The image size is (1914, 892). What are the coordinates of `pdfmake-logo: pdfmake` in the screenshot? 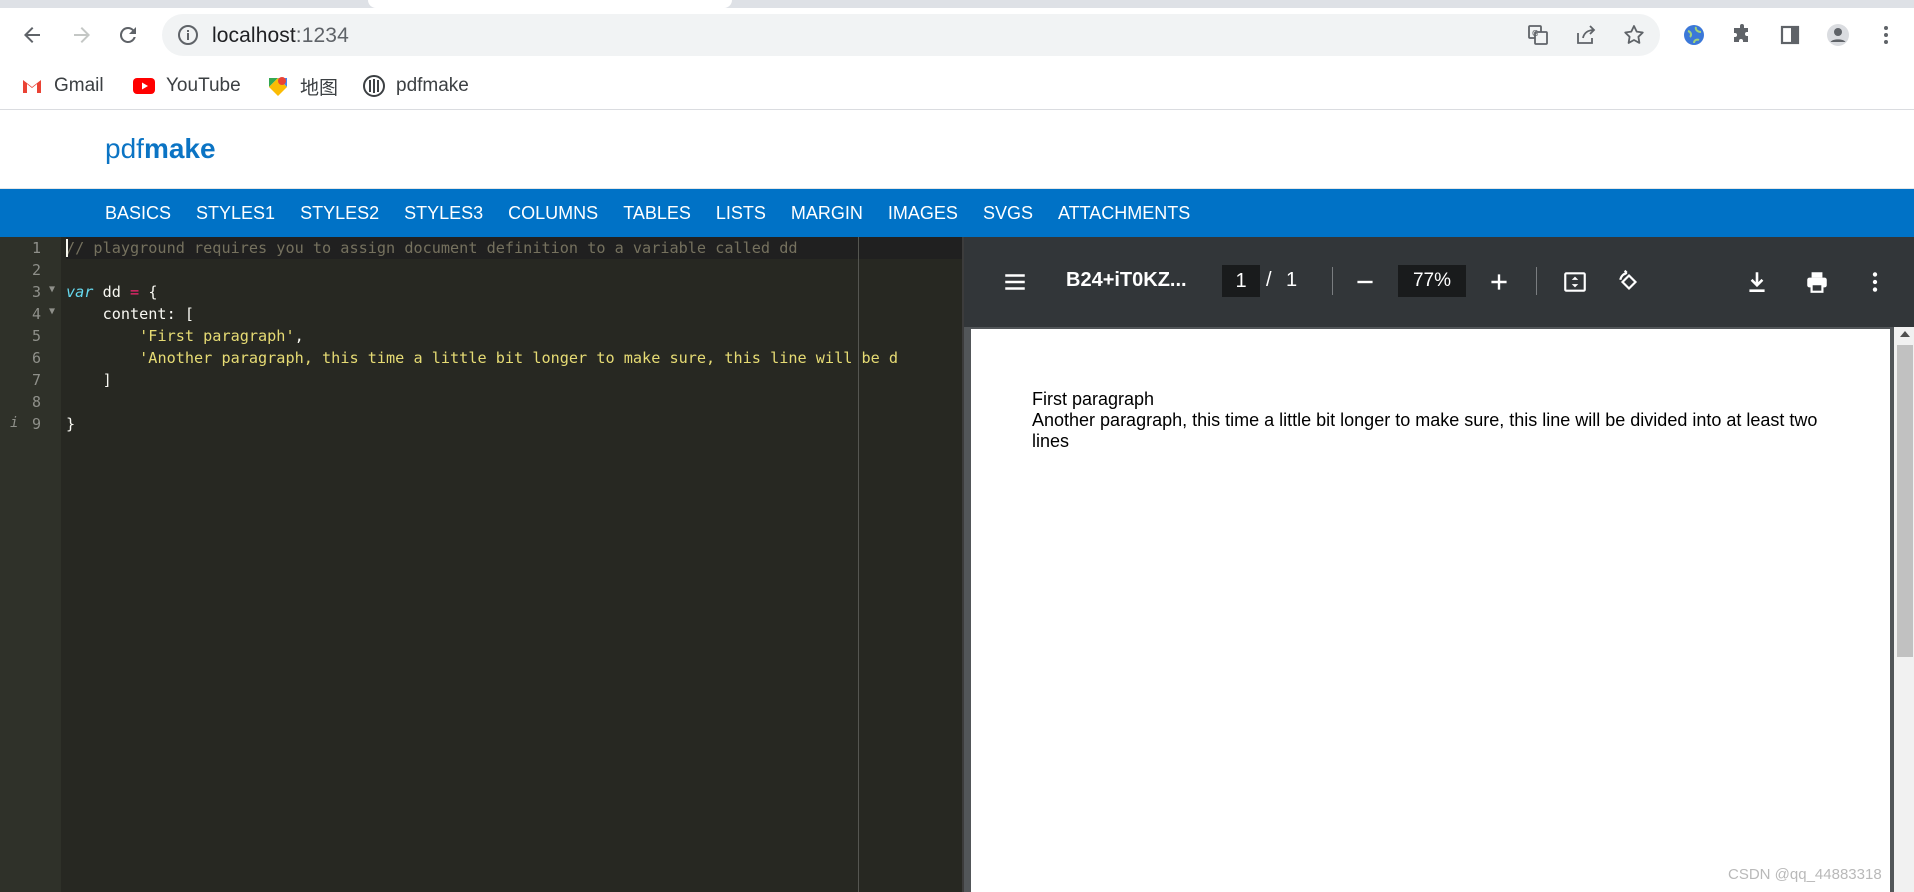 It's located at (160, 149).